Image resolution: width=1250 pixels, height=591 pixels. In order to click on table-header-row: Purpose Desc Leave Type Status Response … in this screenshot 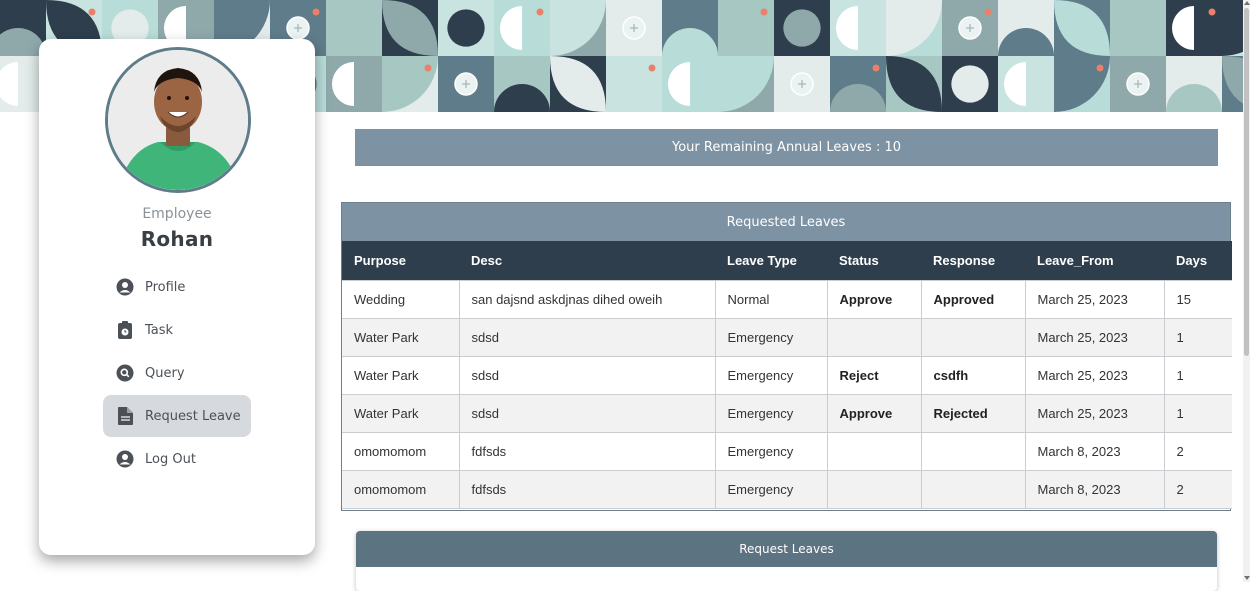, I will do `click(787, 260)`.